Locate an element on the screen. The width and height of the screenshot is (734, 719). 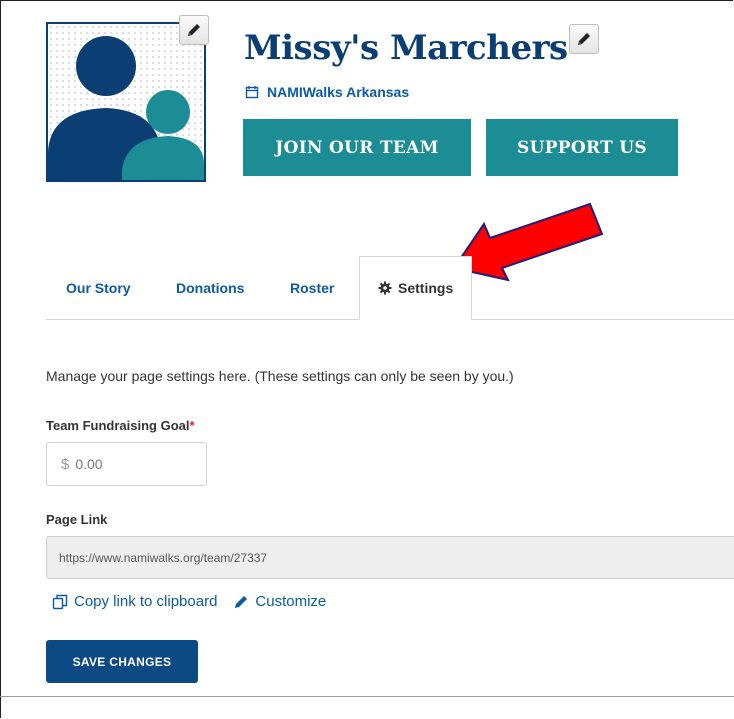
page-link-value: https://www.namiwalks.org/team/27337 is located at coordinates (163, 557).